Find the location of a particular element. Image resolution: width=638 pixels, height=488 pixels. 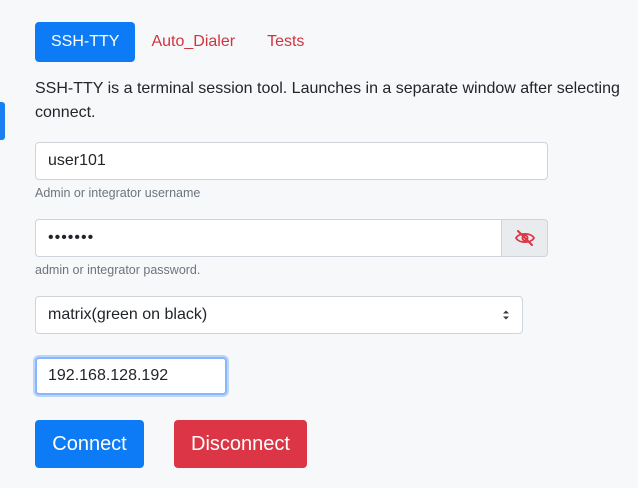

eye-slash-icon is located at coordinates (524, 238).